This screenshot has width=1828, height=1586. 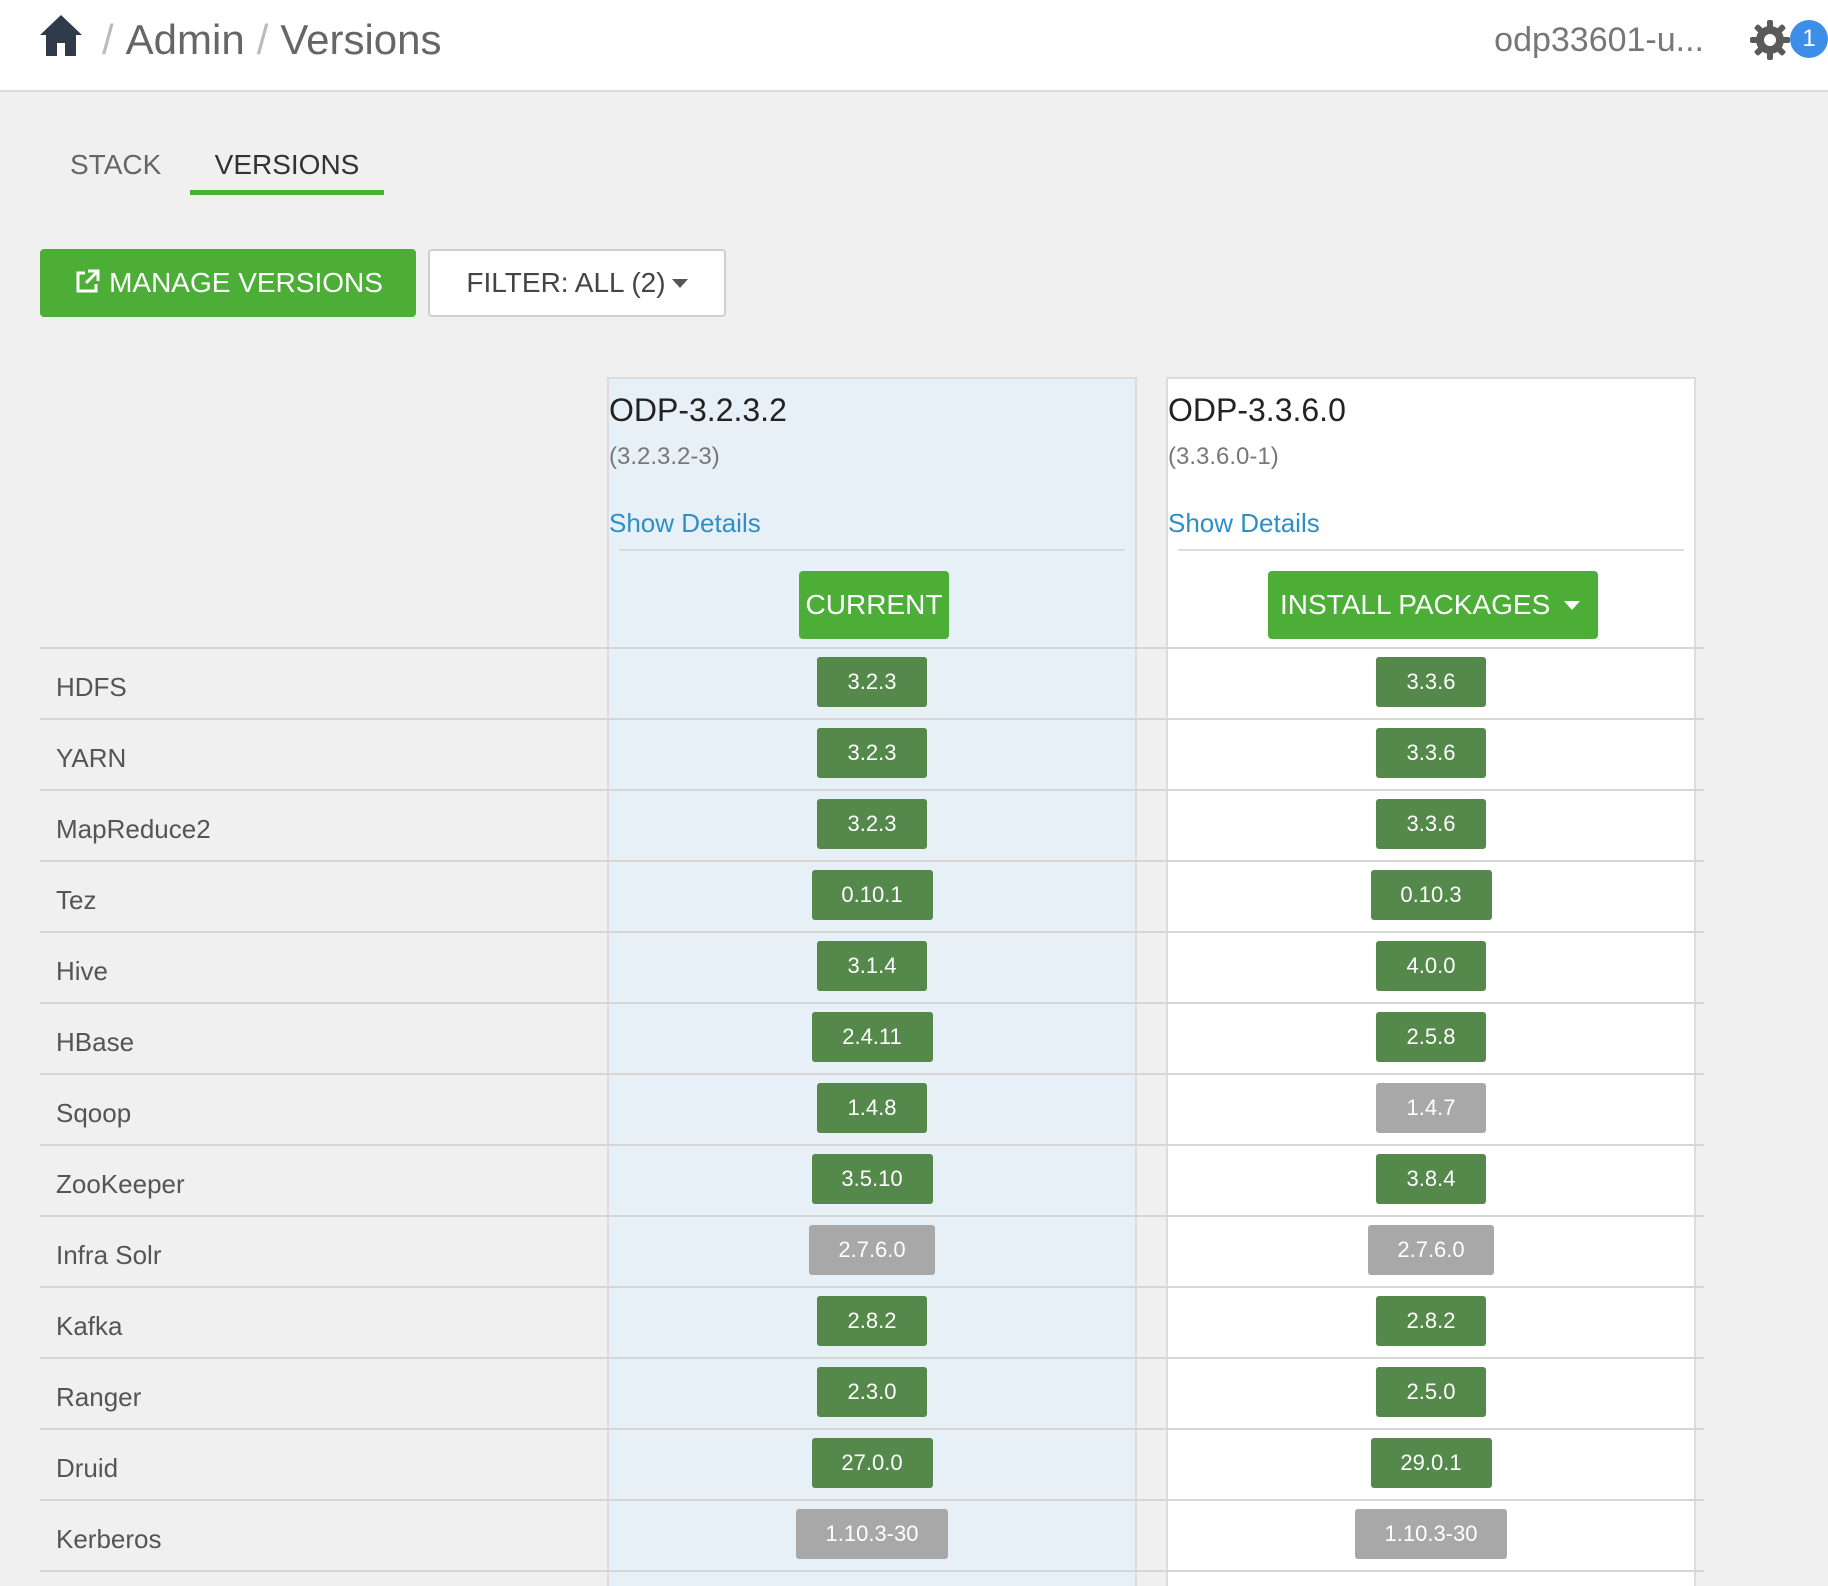 I want to click on version-badge-target: 2.5.8, so click(x=1431, y=1037).